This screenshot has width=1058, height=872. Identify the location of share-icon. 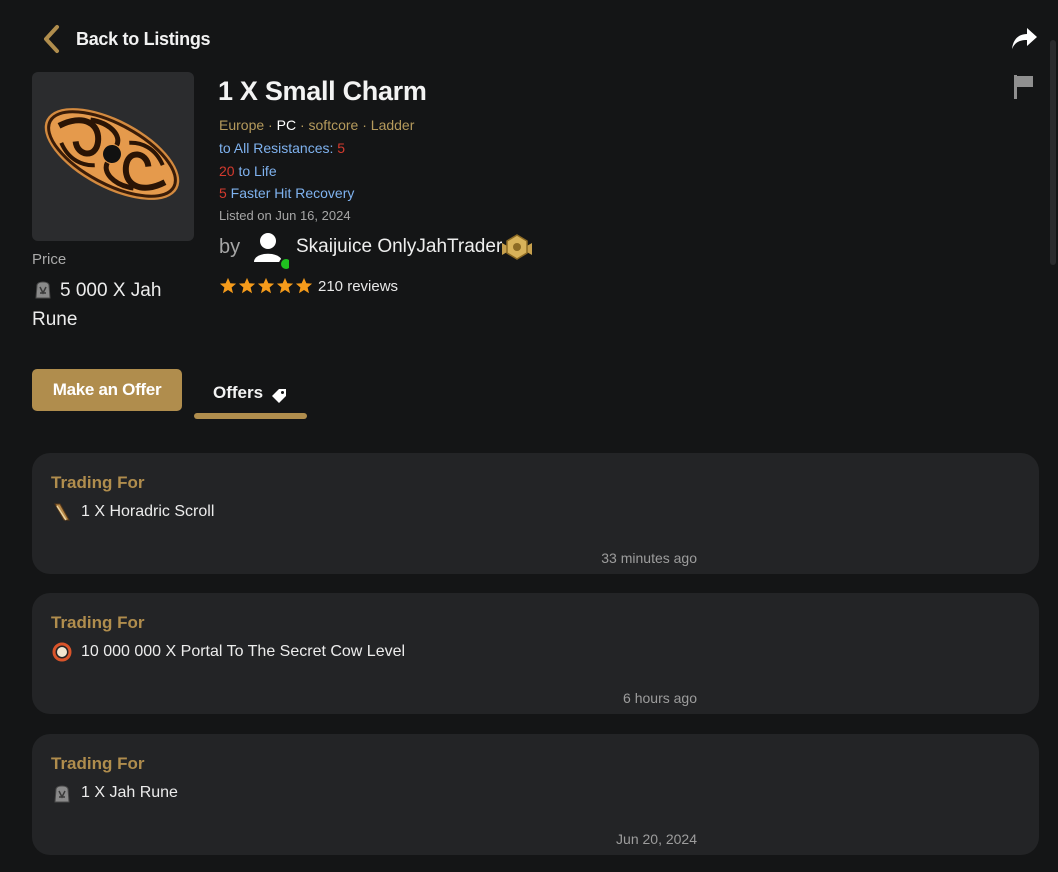
(1024, 39).